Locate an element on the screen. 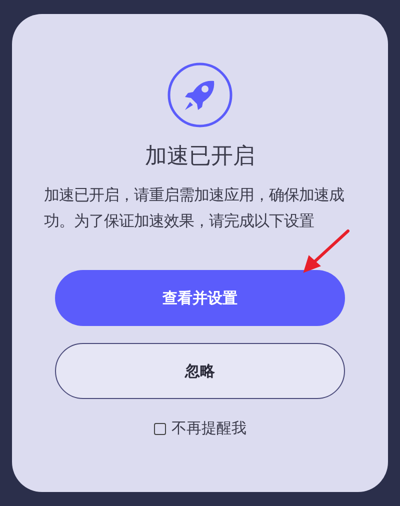 The height and width of the screenshot is (506, 400). ignore-button: 忽略 is located at coordinates (200, 371).